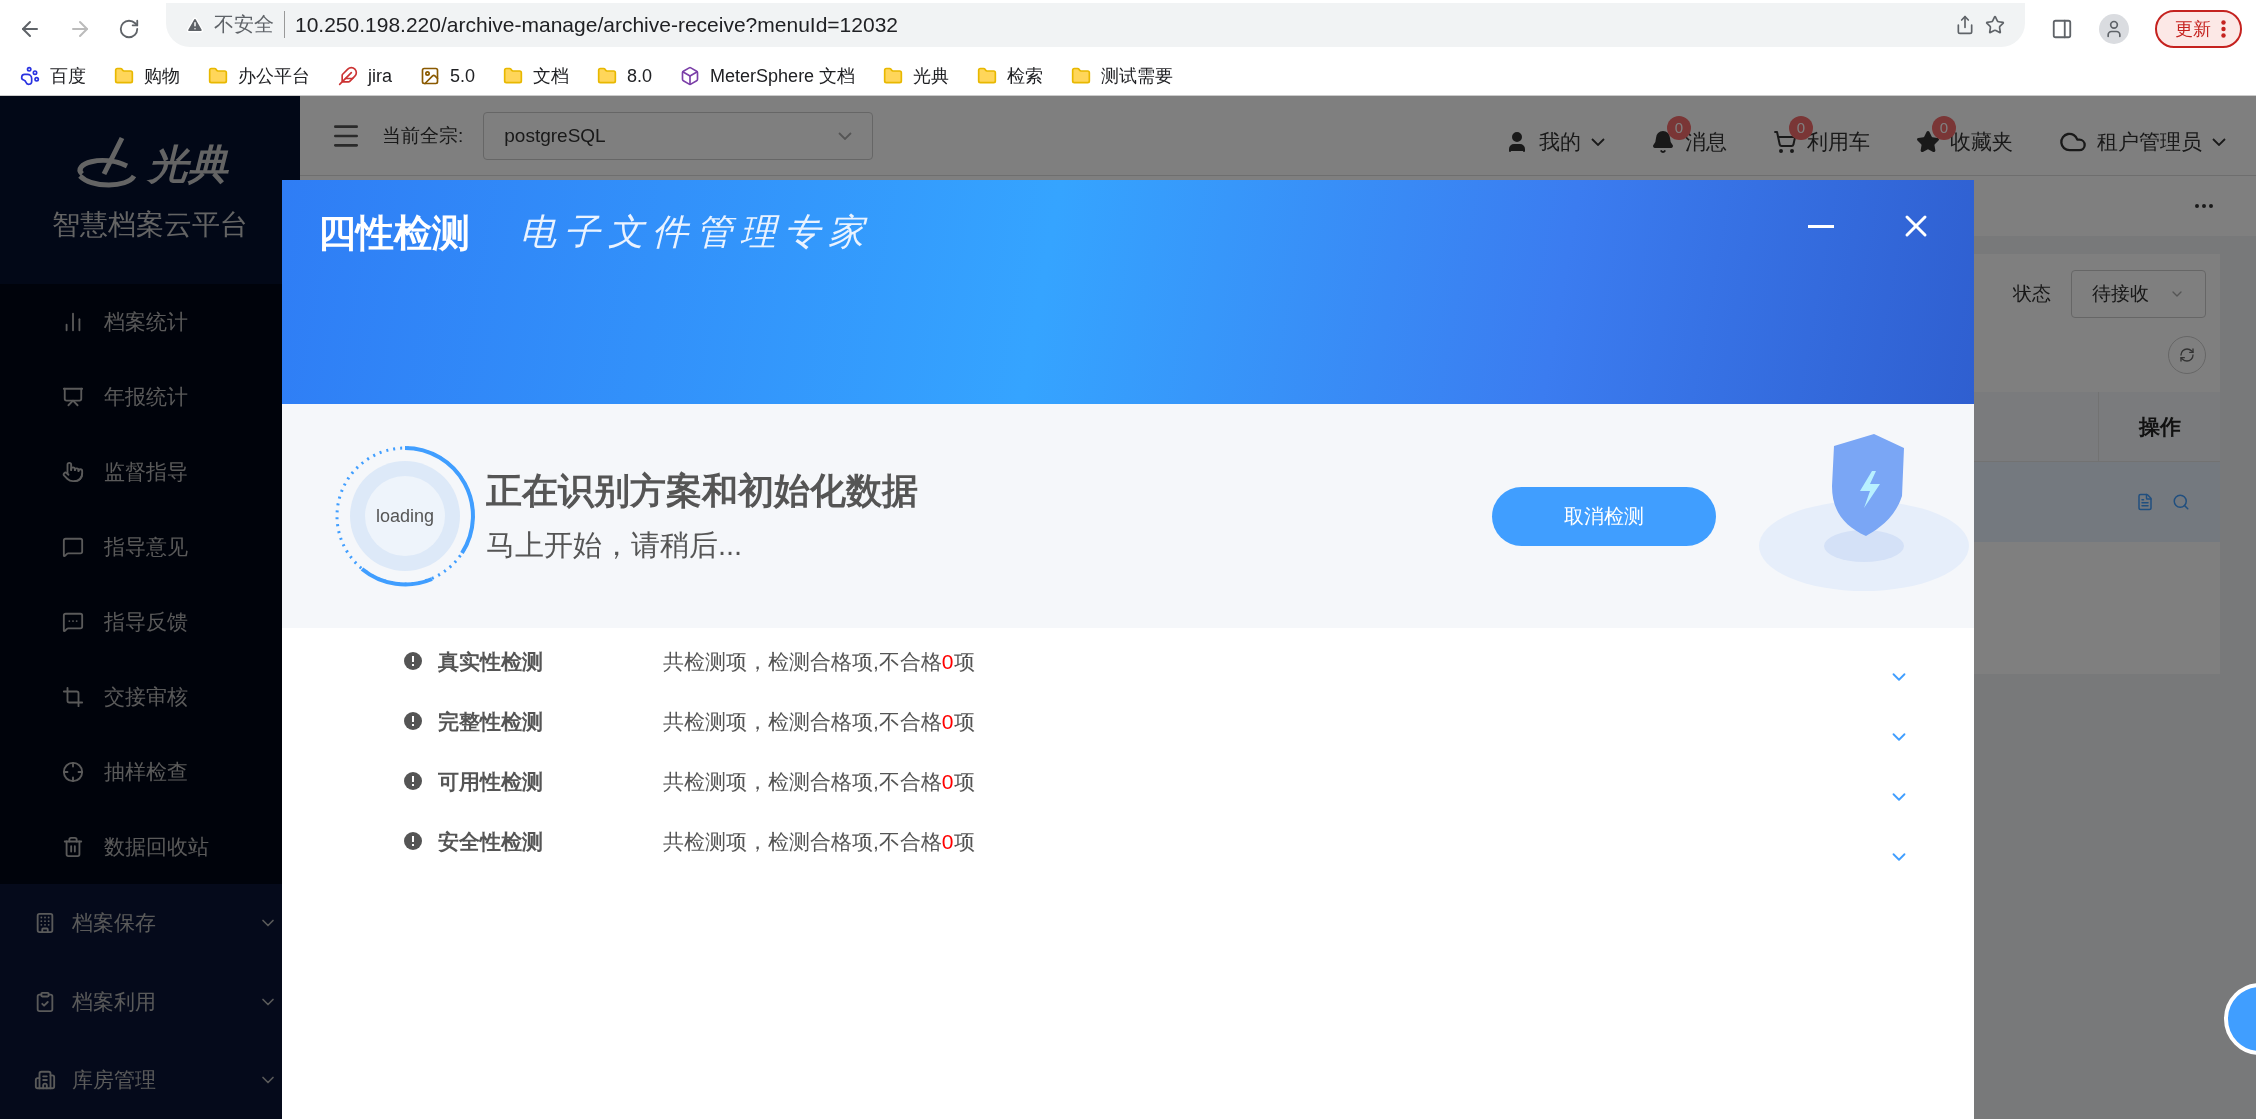 This screenshot has height=1119, width=2256. What do you see at coordinates (1010, 76) in the screenshot?
I see `bookmark-link: 检索` at bounding box center [1010, 76].